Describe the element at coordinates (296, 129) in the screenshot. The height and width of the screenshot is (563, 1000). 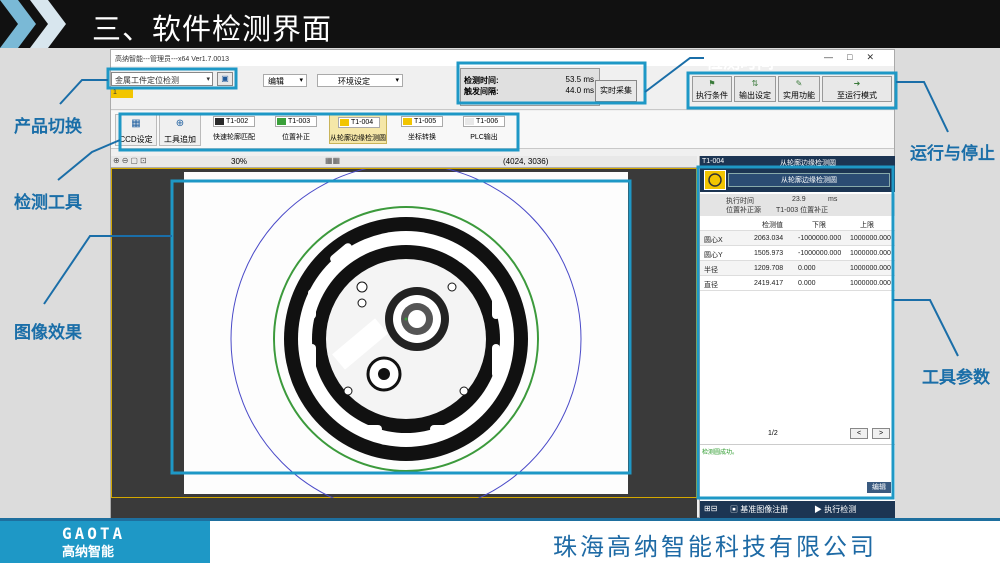
I see `tool-item: T1-003 位置补正` at that location.